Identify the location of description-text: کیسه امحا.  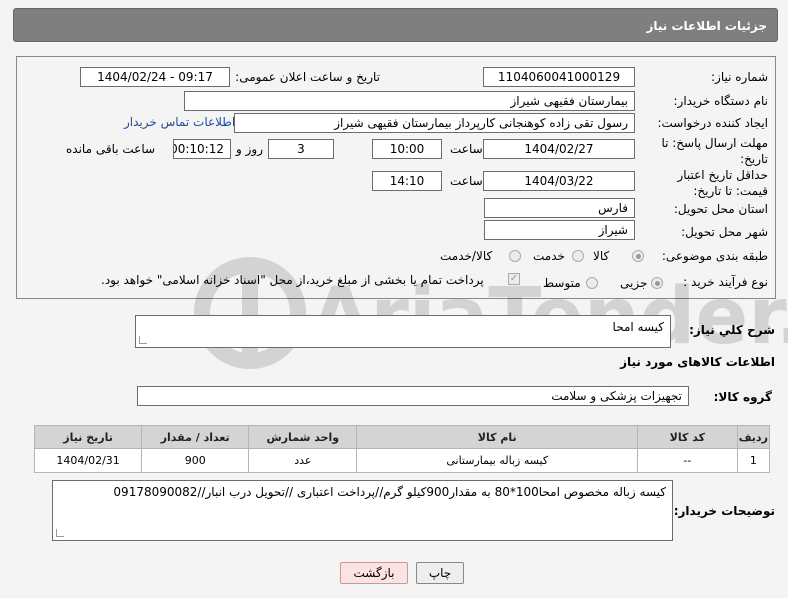
(638, 327).